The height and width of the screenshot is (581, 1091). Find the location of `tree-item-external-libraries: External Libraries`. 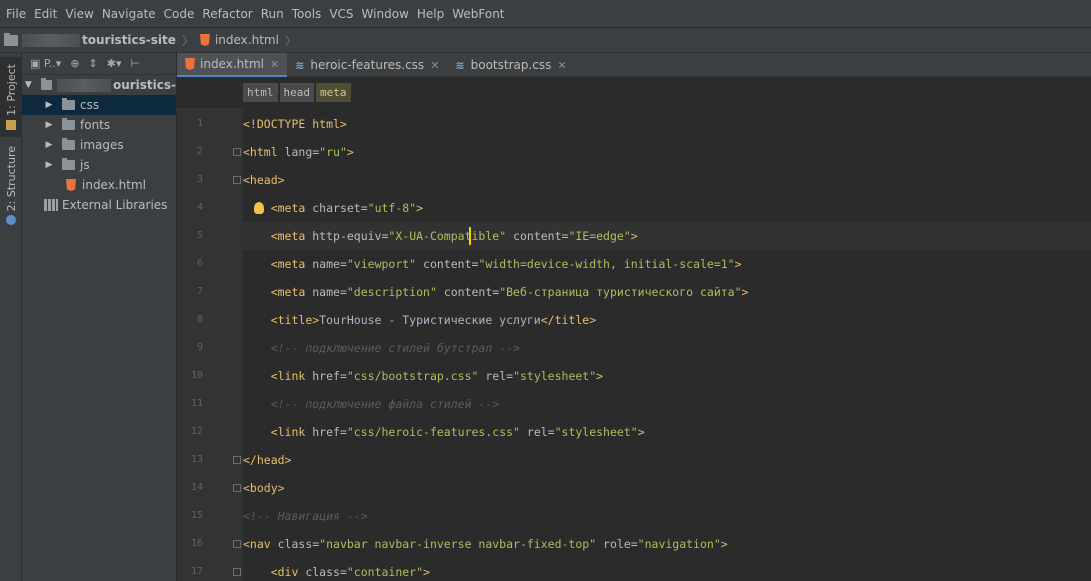

tree-item-external-libraries: External Libraries is located at coordinates (99, 205).